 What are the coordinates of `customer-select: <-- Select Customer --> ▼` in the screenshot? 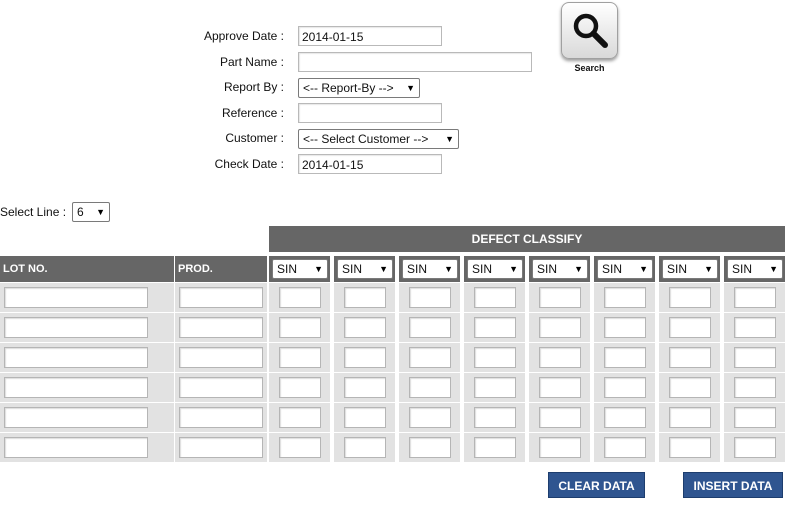 It's located at (378, 139).